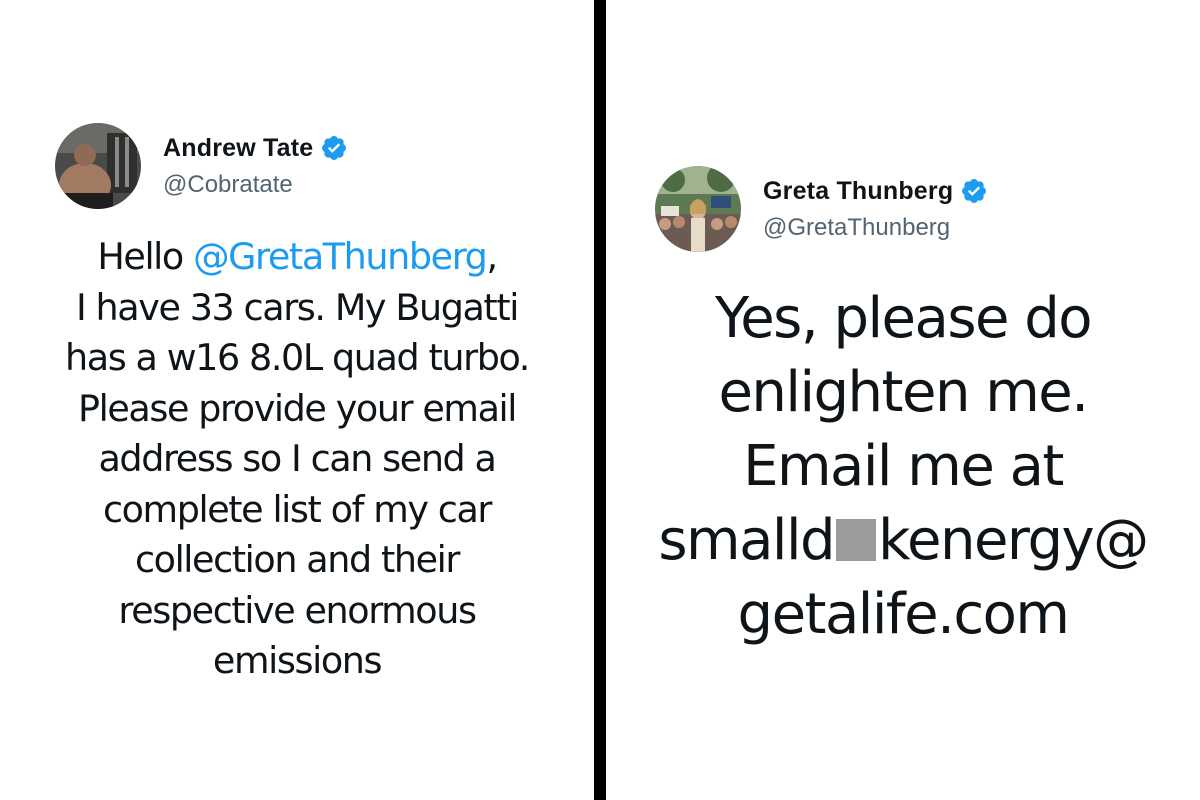 Image resolution: width=1200 pixels, height=800 pixels. I want to click on display-name-row: Andrew Tate, so click(255, 148).